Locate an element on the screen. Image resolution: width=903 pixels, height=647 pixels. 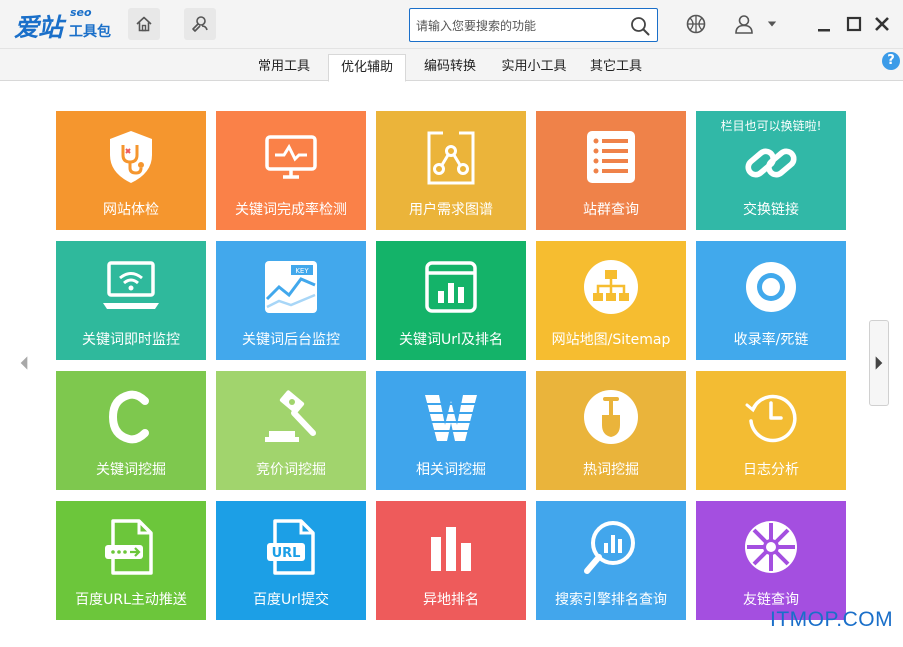
tile-label: 相关词挖掘 is located at coordinates (451, 470).